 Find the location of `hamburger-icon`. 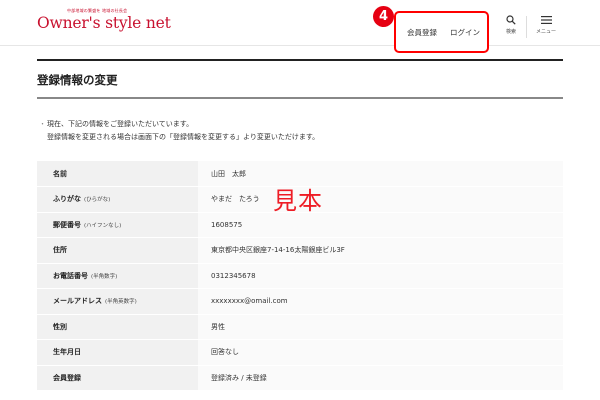

hamburger-icon is located at coordinates (546, 20).